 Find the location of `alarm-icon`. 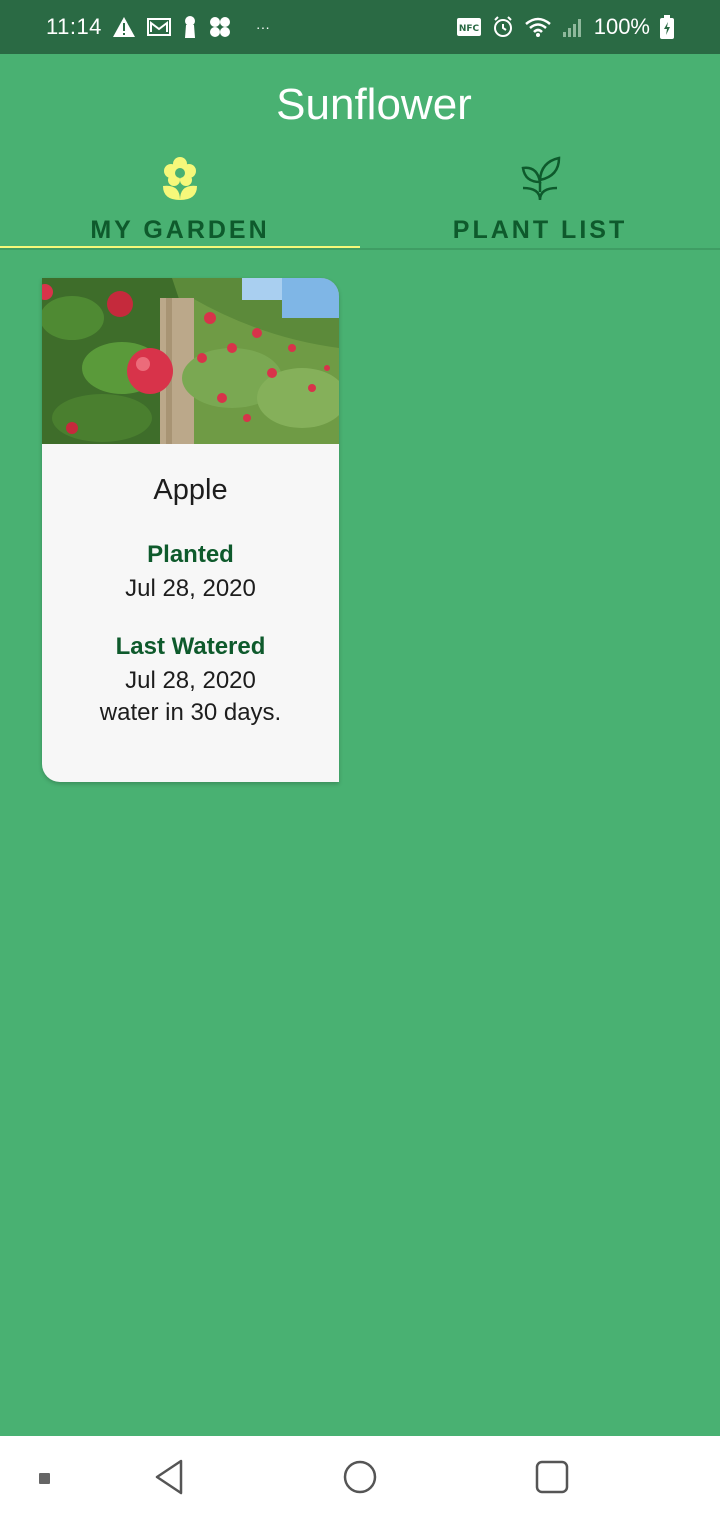

alarm-icon is located at coordinates (503, 27).